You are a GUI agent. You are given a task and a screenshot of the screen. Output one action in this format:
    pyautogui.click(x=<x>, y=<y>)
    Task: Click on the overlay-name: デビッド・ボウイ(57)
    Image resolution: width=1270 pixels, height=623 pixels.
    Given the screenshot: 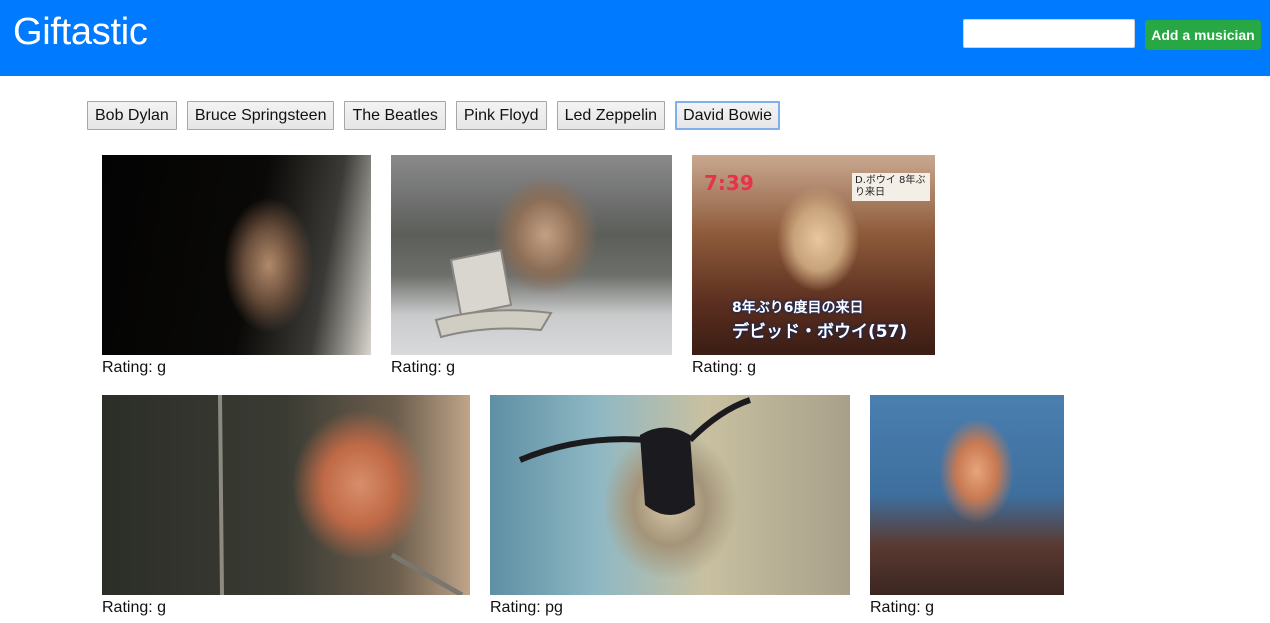 What is the action you would take?
    pyautogui.click(x=820, y=332)
    